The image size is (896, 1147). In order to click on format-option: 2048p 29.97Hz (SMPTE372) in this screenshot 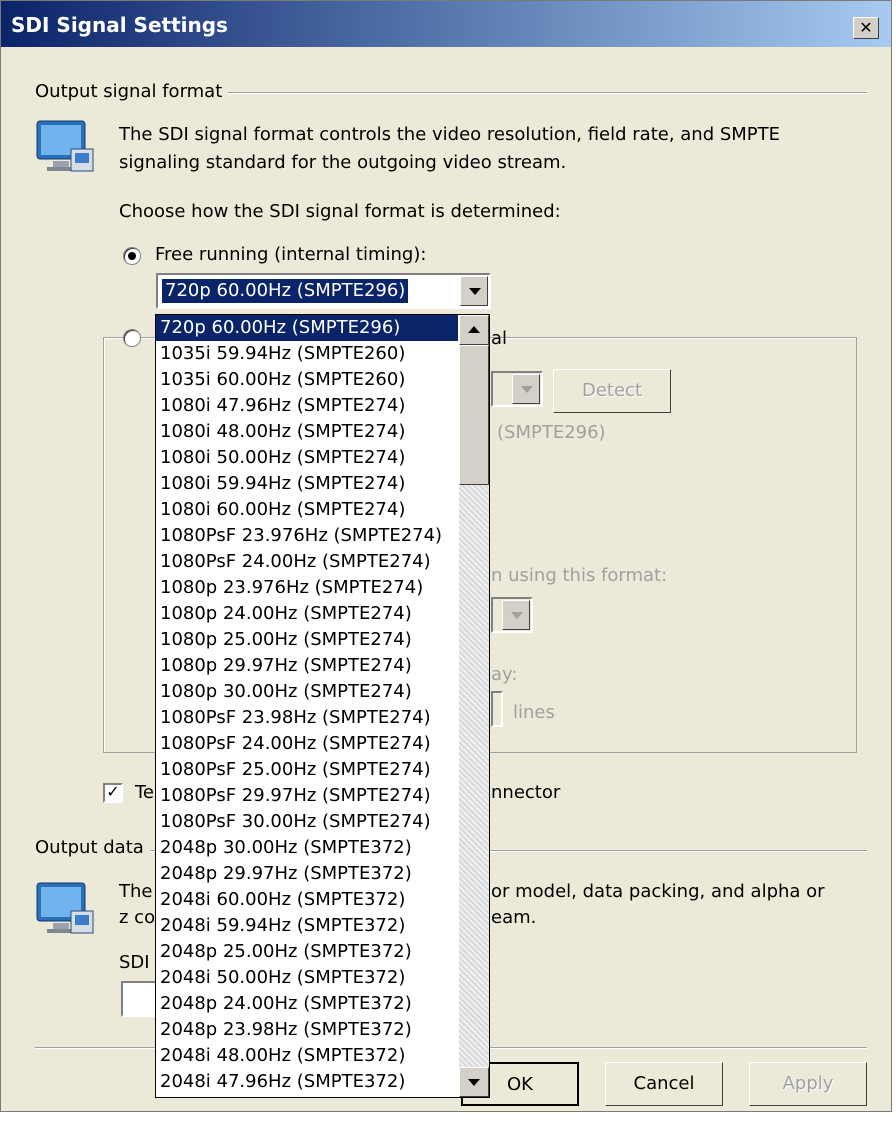, I will do `click(307, 874)`.